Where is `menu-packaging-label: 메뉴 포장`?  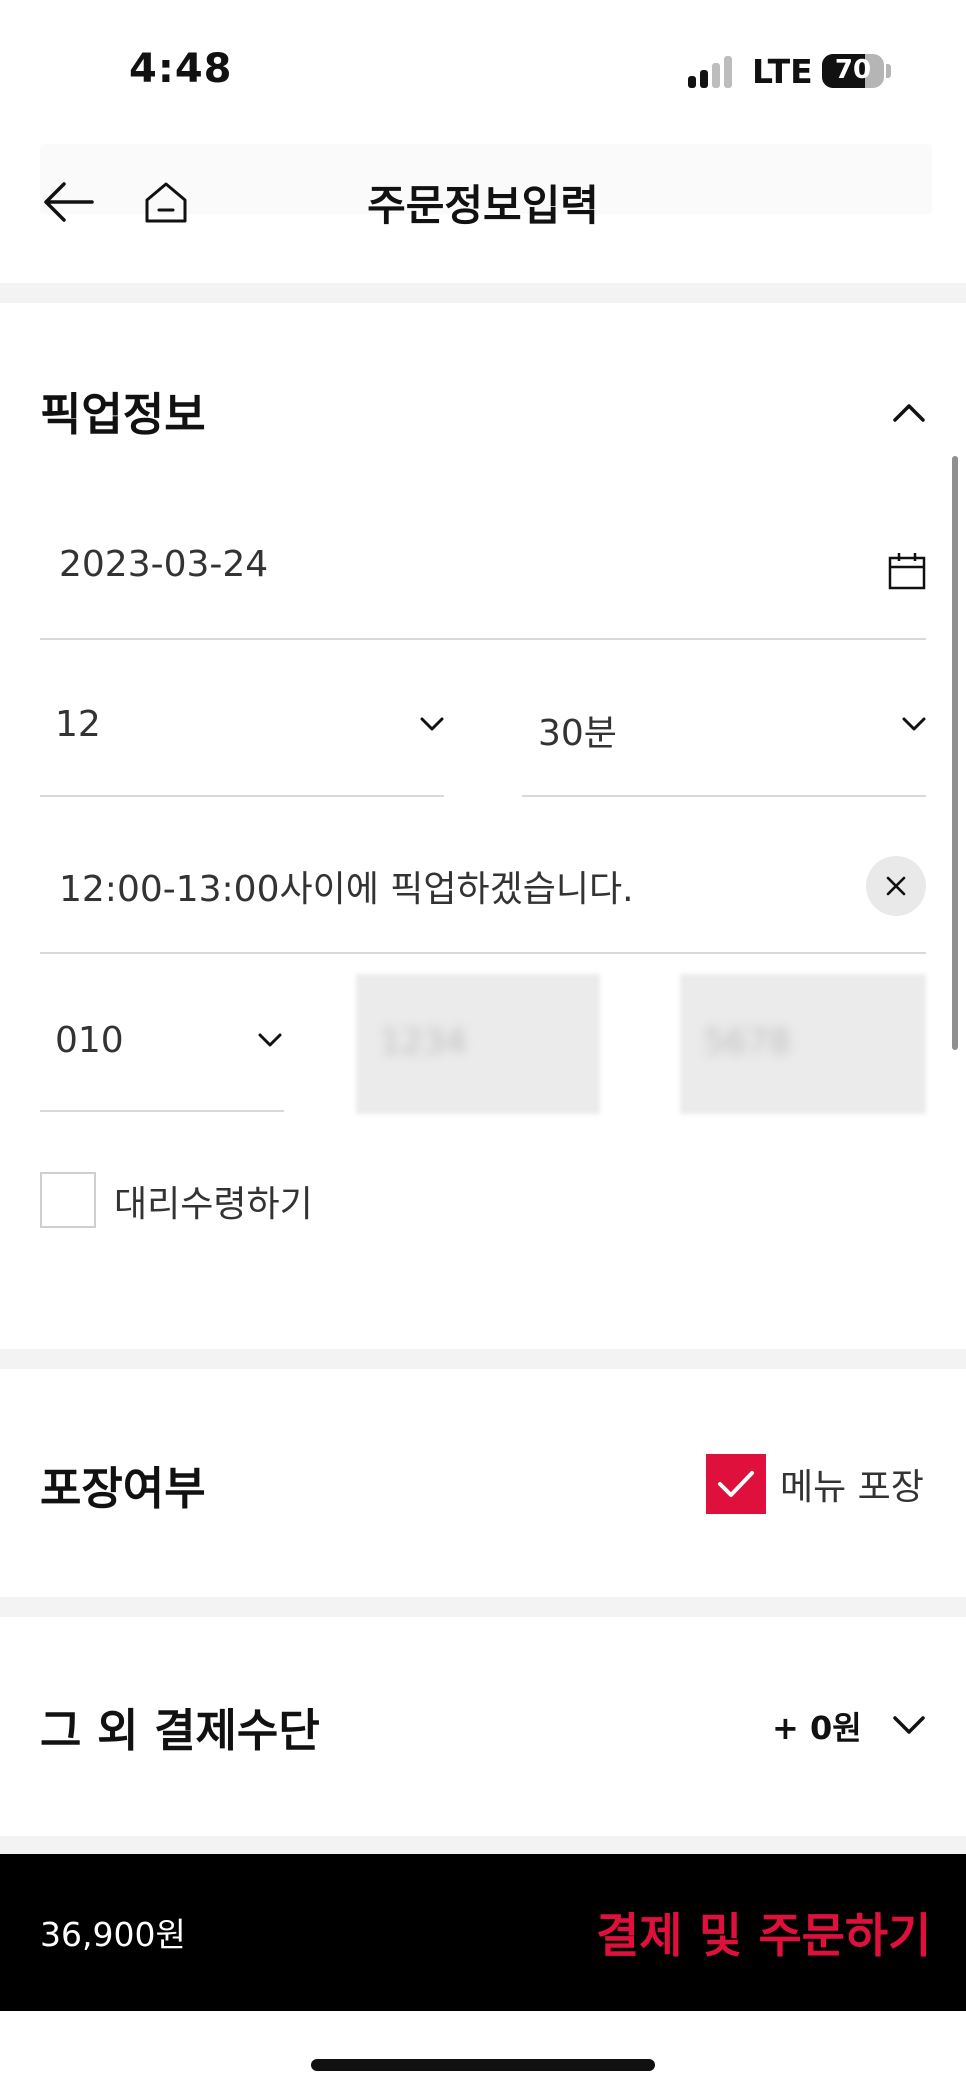 menu-packaging-label: 메뉴 포장 is located at coordinates (852, 1484).